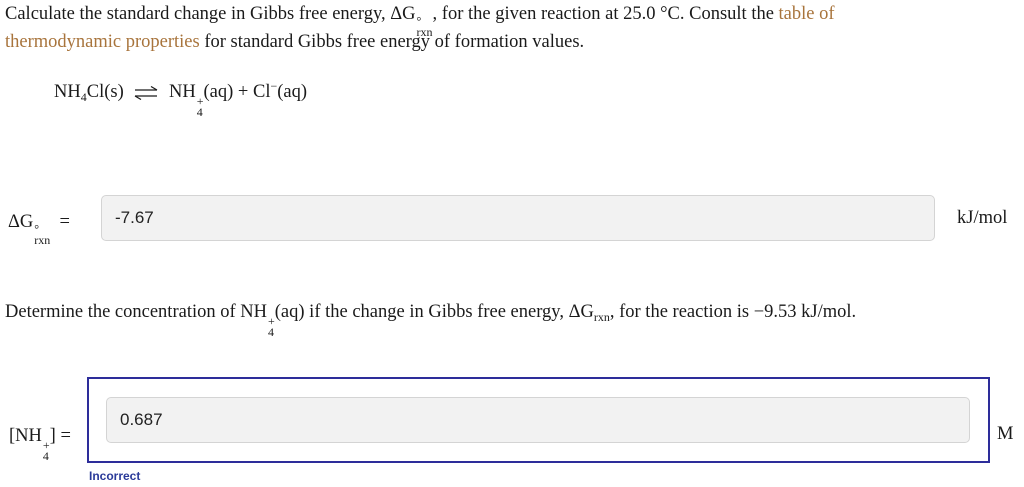  I want to click on delta-g-label: ΔG ° rxn =, so click(39, 229).